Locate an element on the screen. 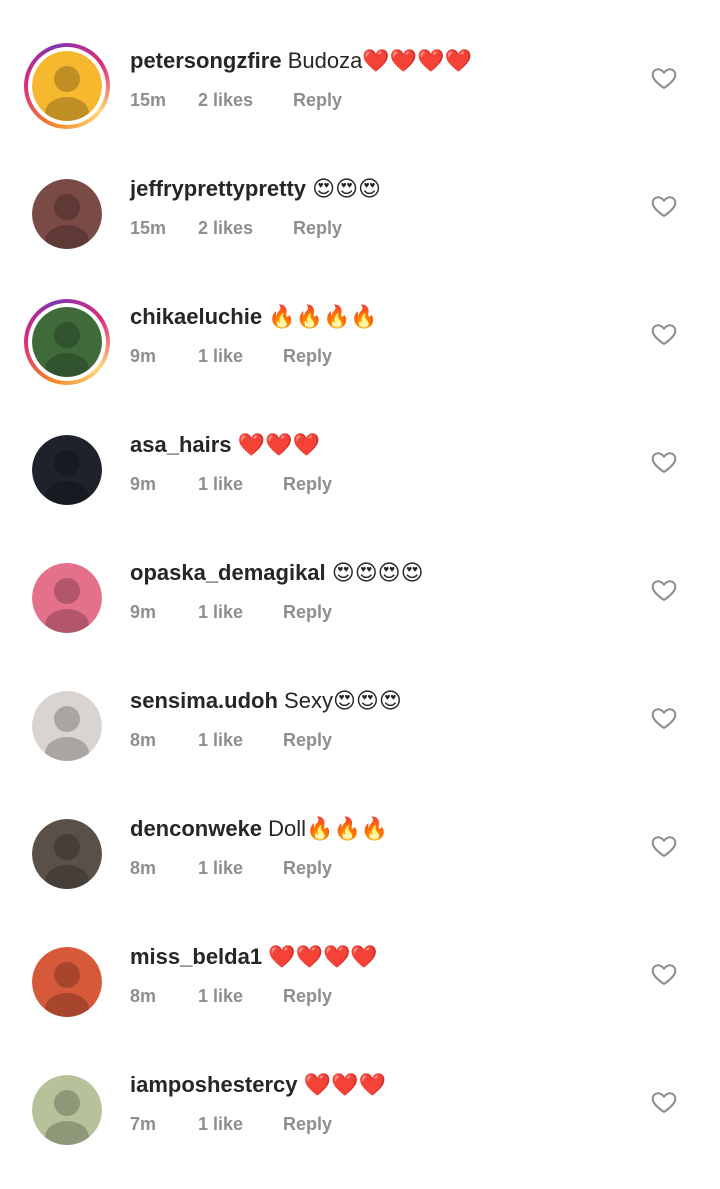  comment-emoji: 🔥🔥🔥🔥 is located at coordinates (323, 316).